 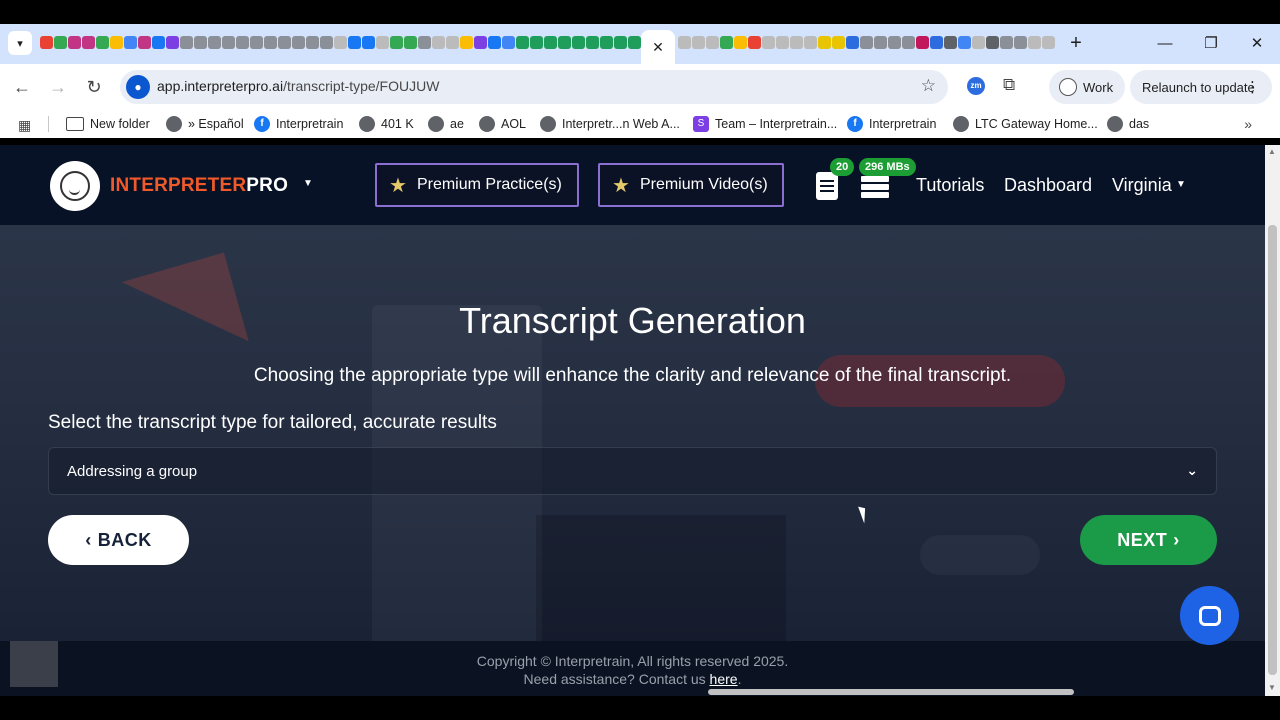 I want to click on scrollbar-thumb, so click(x=1272, y=450).